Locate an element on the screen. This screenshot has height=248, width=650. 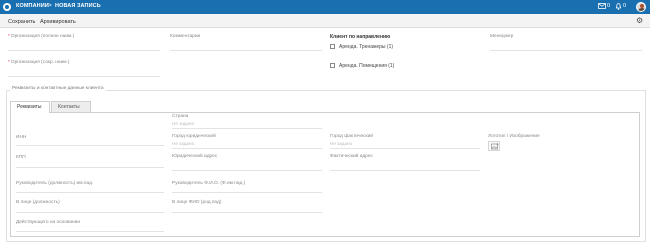
legal-address-label: Юридический адрес is located at coordinates (195, 156).